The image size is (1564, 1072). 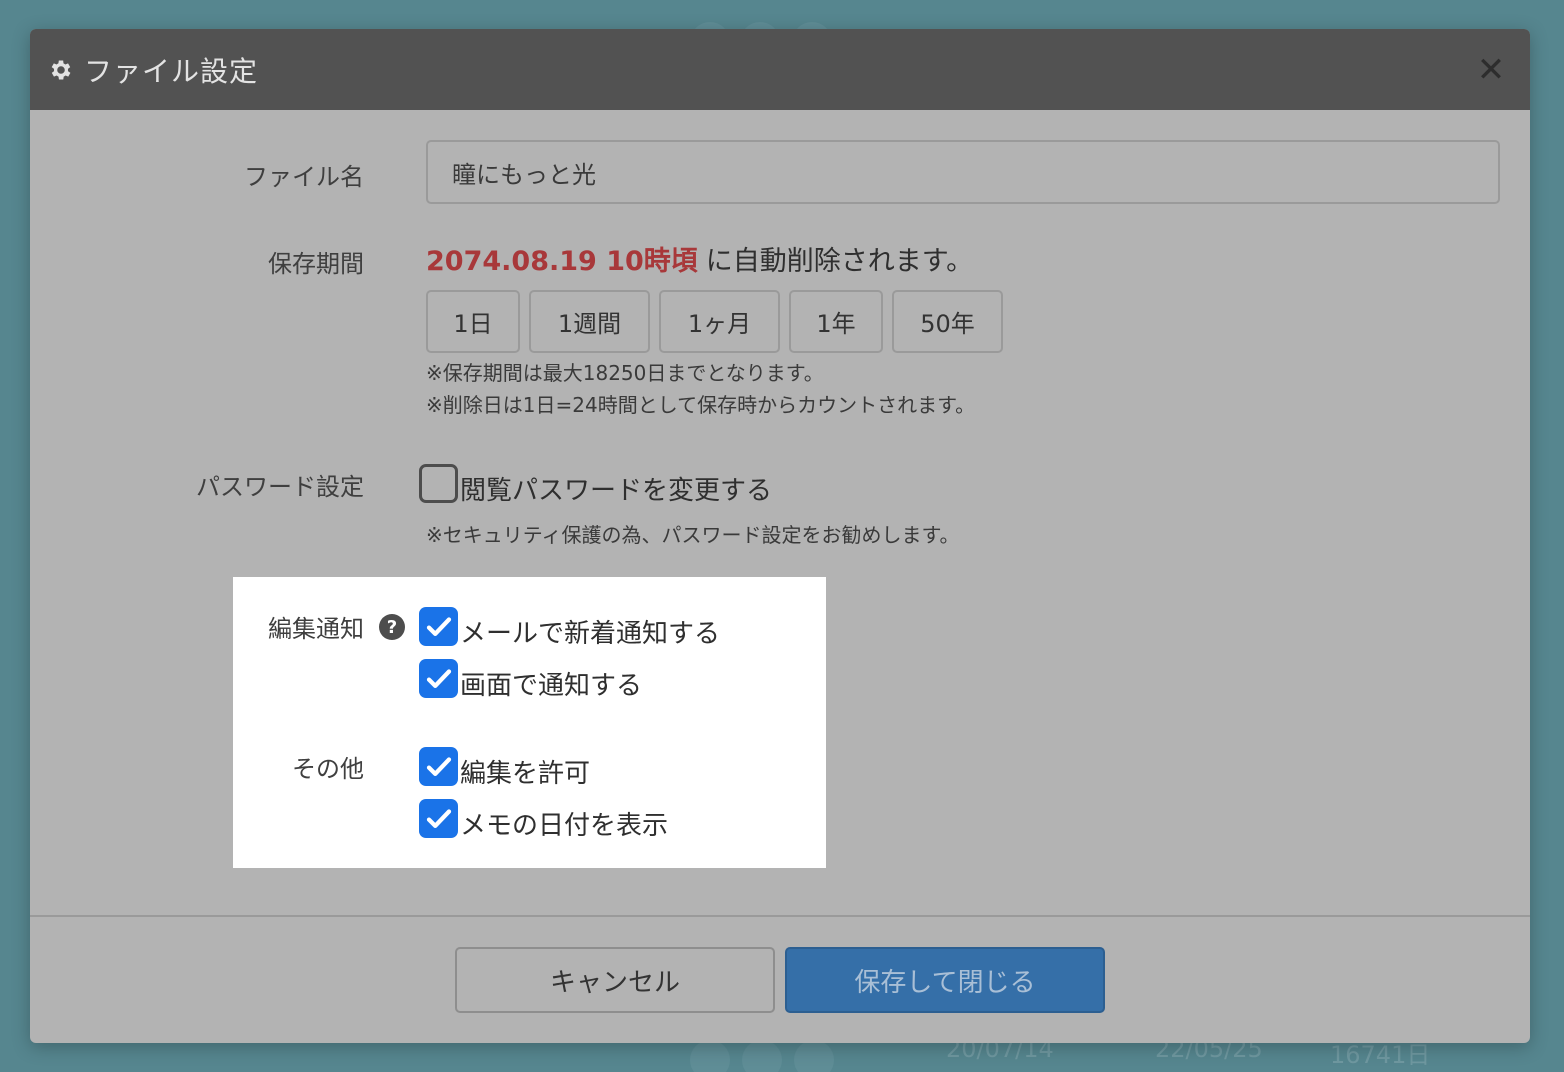 What do you see at coordinates (304, 177) in the screenshot?
I see `filename-label: ファイル名` at bounding box center [304, 177].